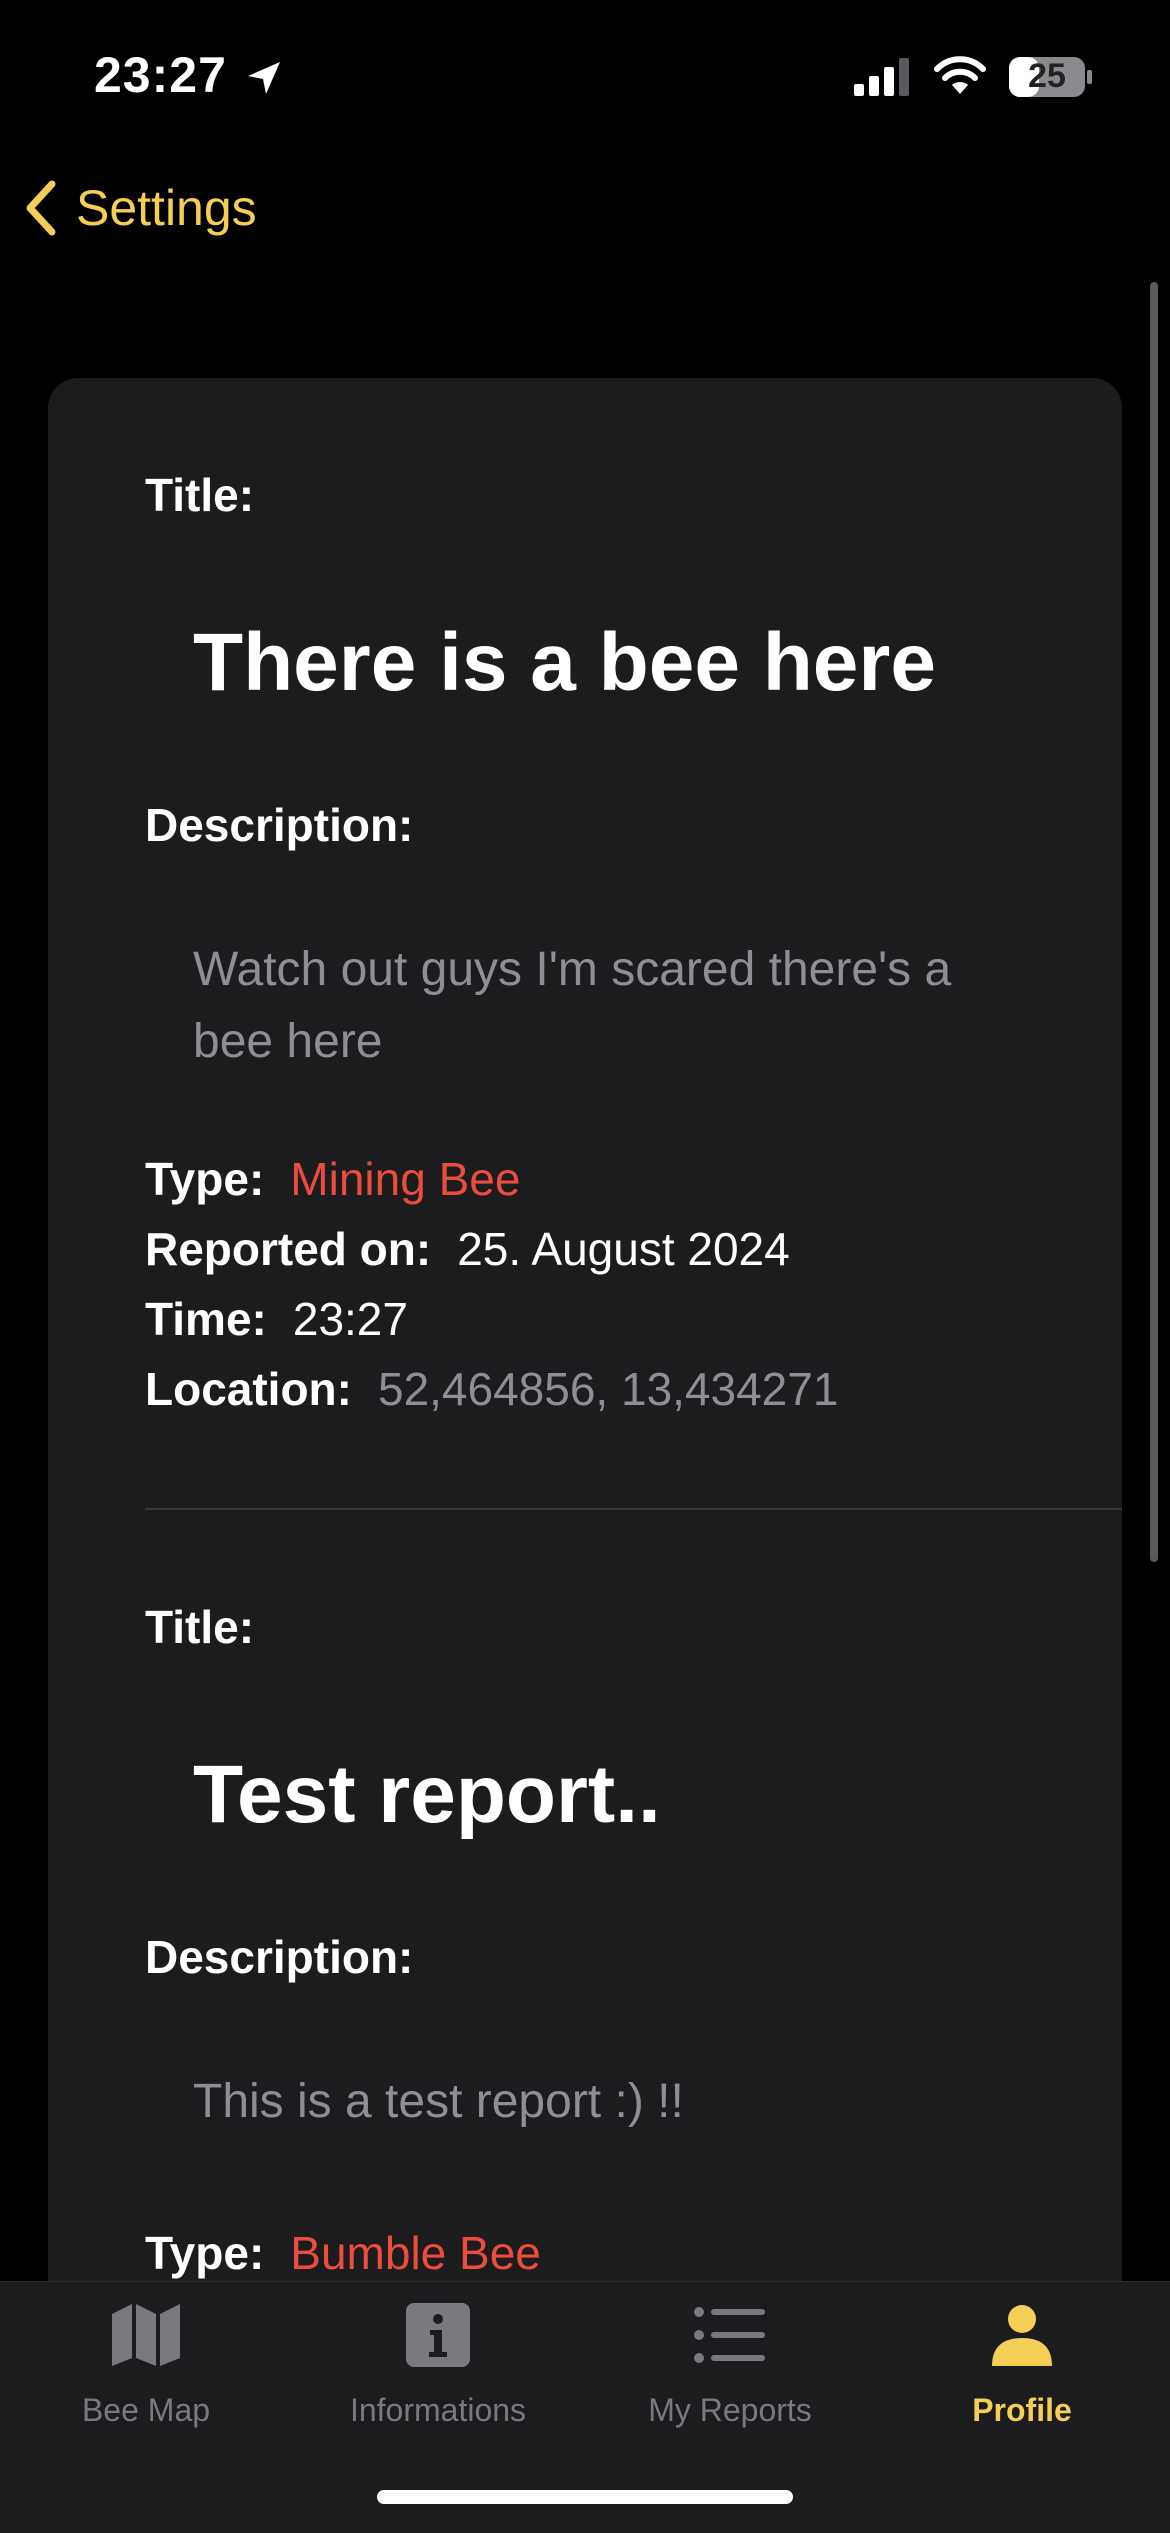  What do you see at coordinates (415, 2253) in the screenshot?
I see `type-value: Bumble Bee` at bounding box center [415, 2253].